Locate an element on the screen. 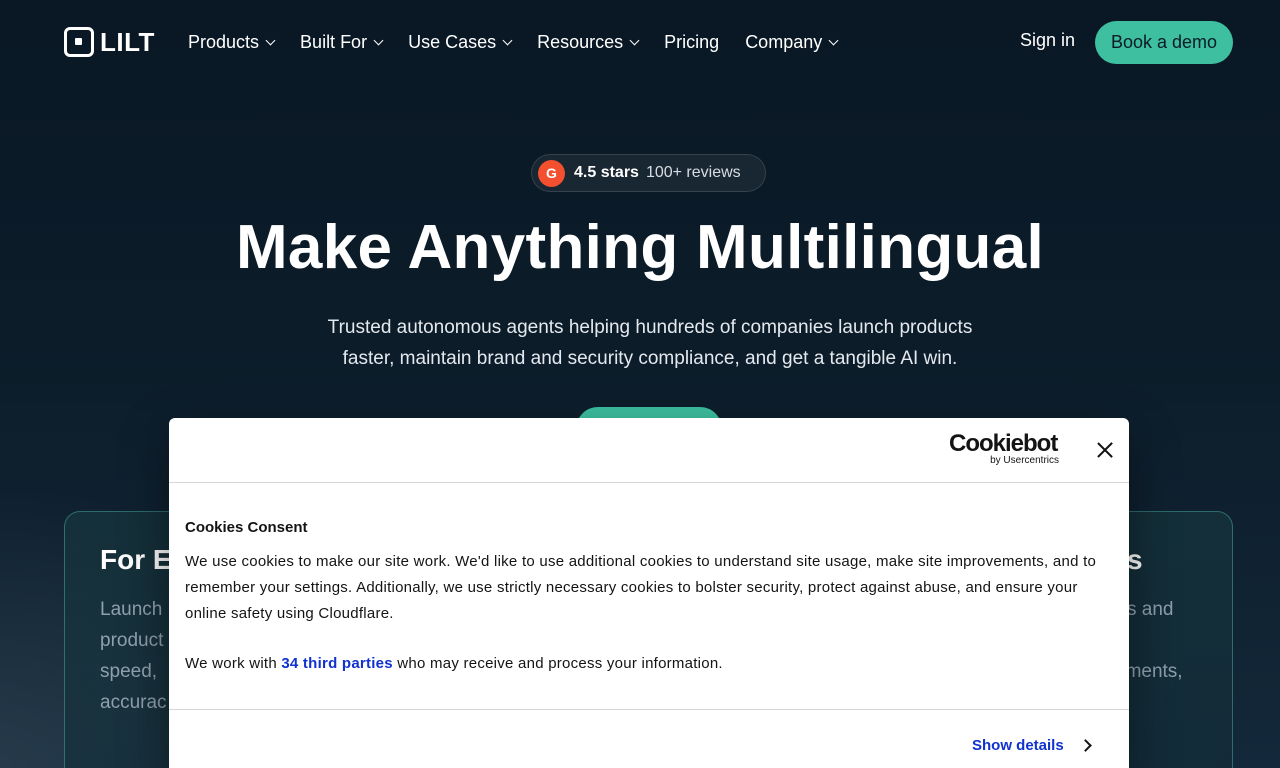  close-icon is located at coordinates (1105, 450).